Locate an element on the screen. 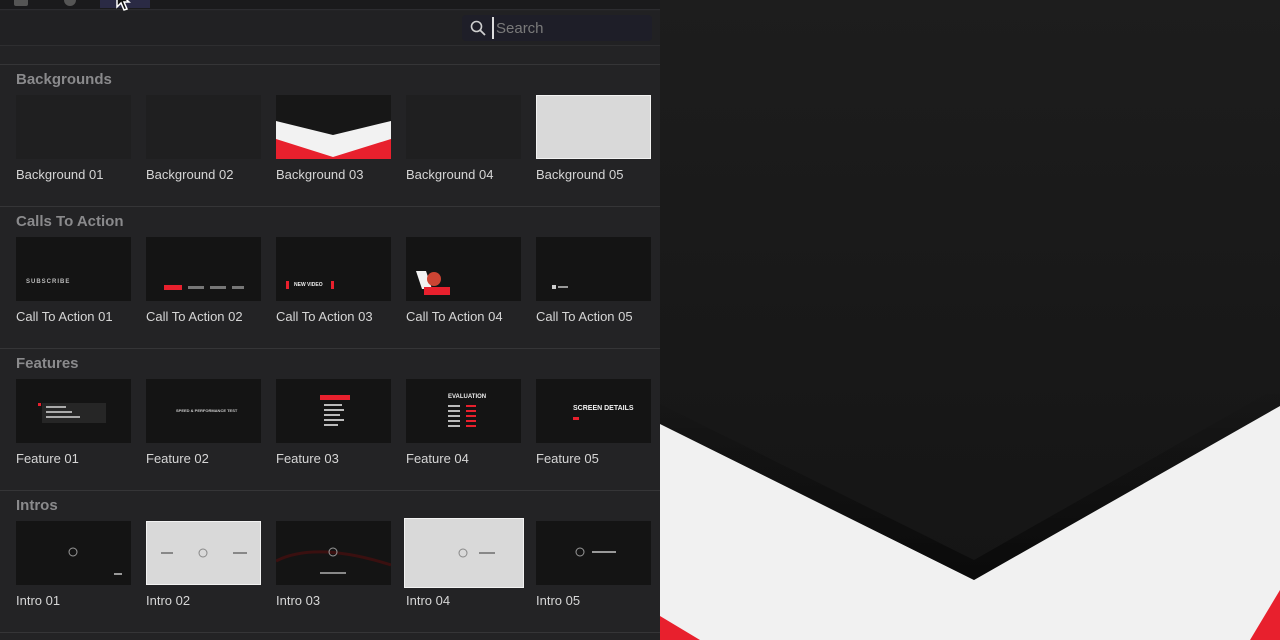 This screenshot has width=1280, height=640. template-tile: SCREEN DETAILS Feature 05 is located at coordinates (594, 422).